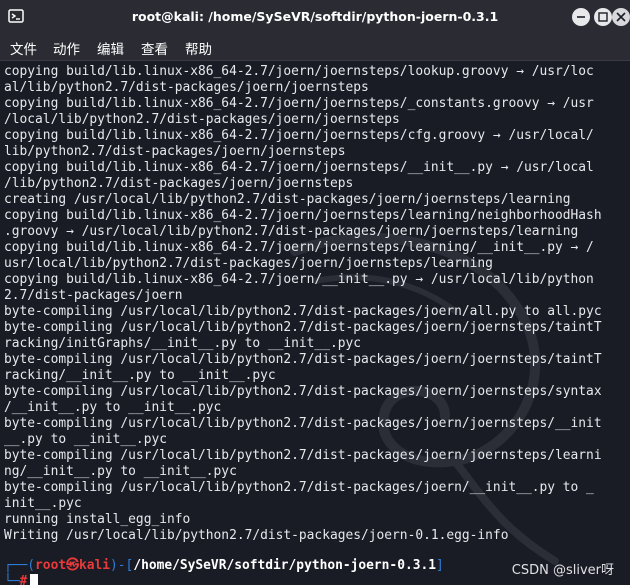 Image resolution: width=630 pixels, height=585 pixels. Describe the element at coordinates (12, 579) in the screenshot. I see `prompt-line2: └─` at that location.